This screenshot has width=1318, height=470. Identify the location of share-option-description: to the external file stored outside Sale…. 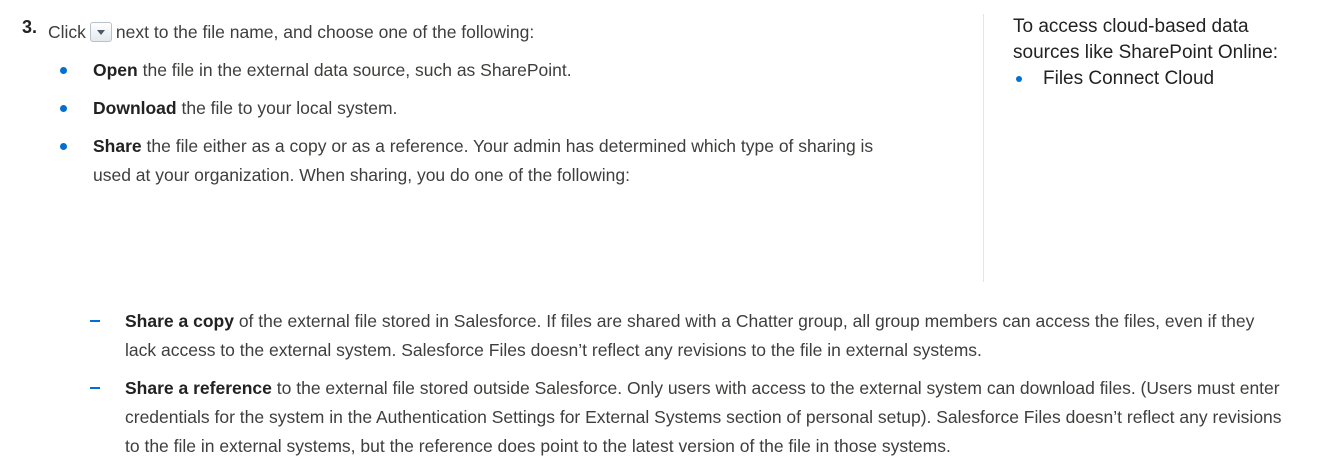
(703, 417).